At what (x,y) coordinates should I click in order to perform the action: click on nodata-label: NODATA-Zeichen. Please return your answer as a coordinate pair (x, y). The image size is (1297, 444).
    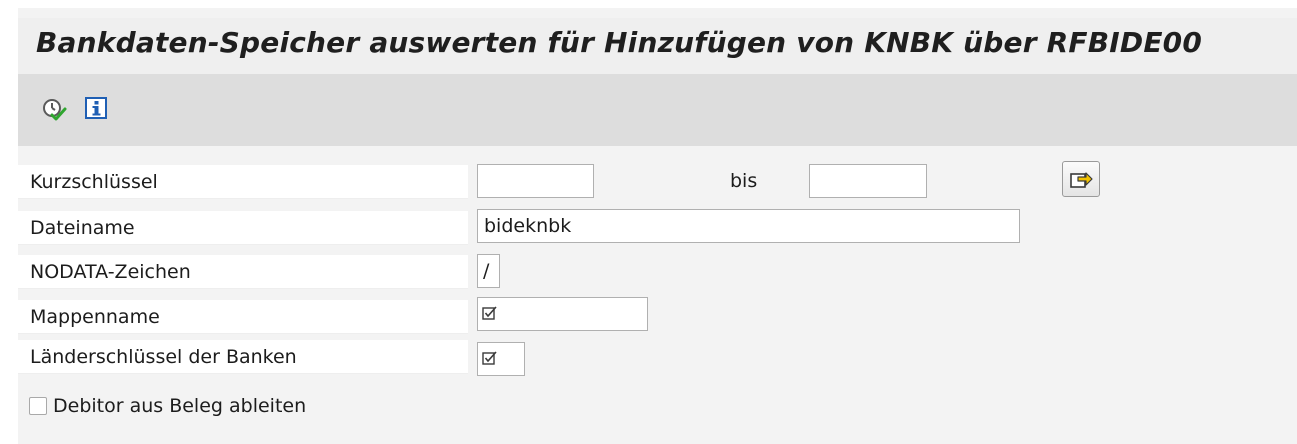
    Looking at the image, I should click on (243, 272).